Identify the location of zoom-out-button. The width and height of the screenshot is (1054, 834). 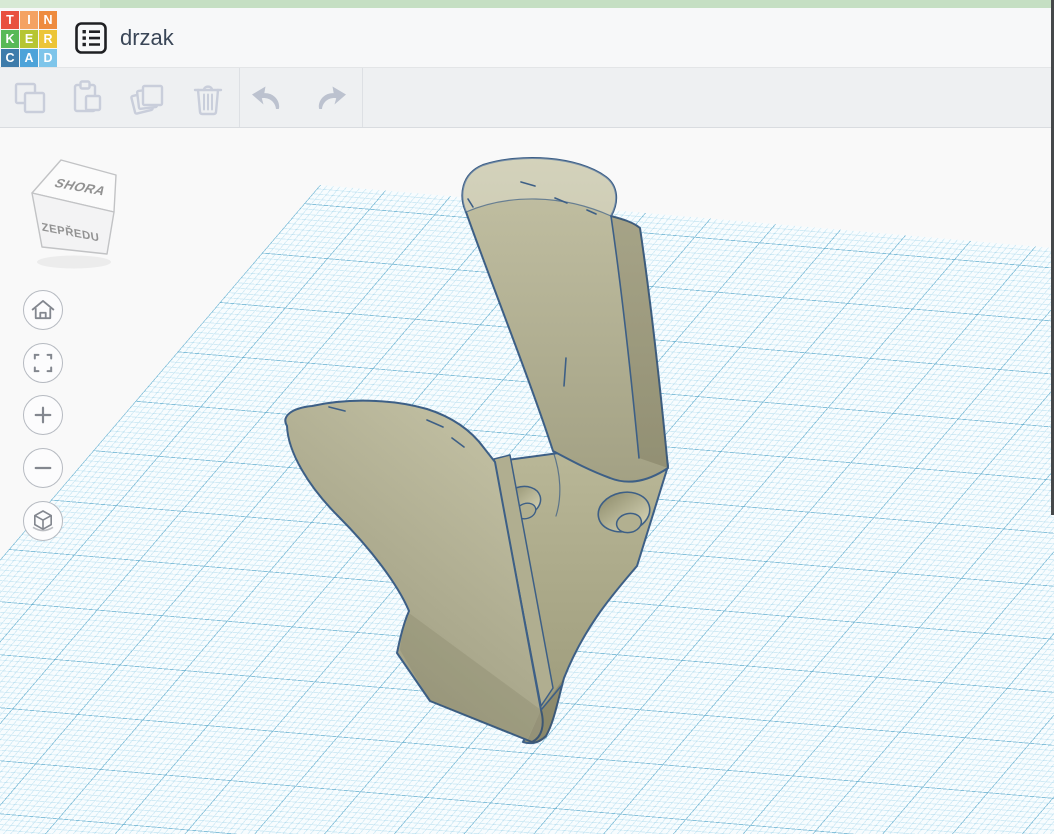
(43, 468).